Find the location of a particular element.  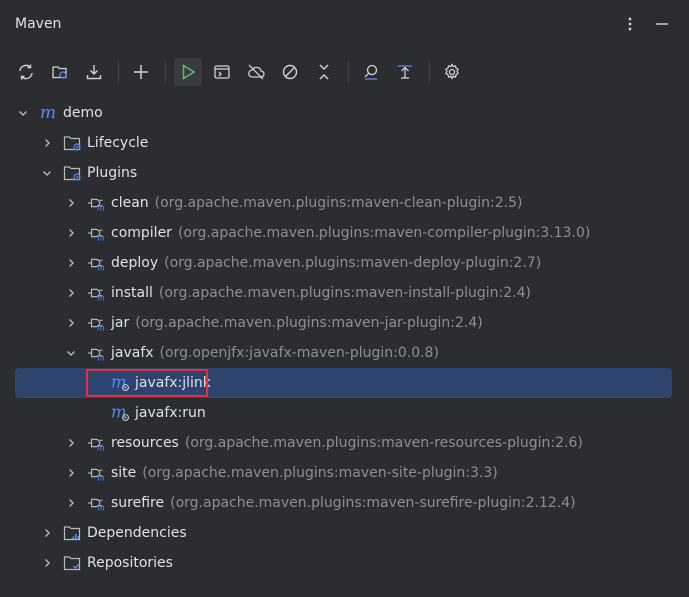

tree-node-demo: m demo is located at coordinates (343, 113).